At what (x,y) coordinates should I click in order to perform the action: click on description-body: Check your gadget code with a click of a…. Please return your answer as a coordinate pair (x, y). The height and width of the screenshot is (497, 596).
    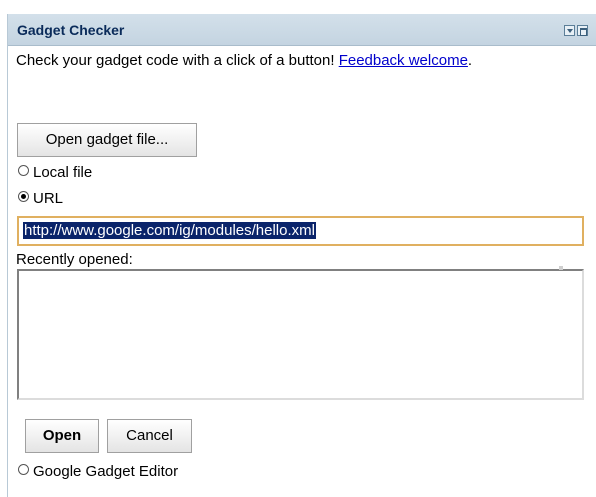
    Looking at the image, I should click on (177, 60).